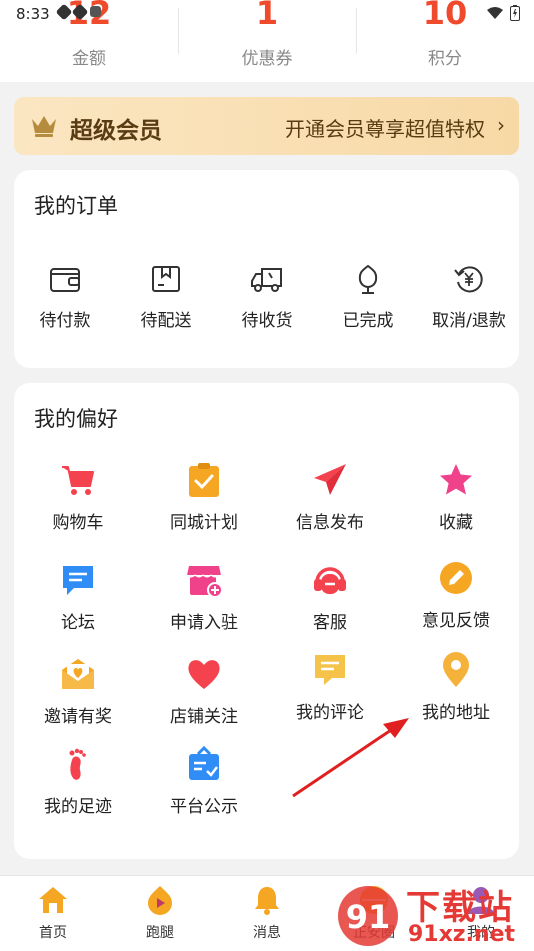  What do you see at coordinates (77, 764) in the screenshot?
I see `footprint-icon` at bounding box center [77, 764].